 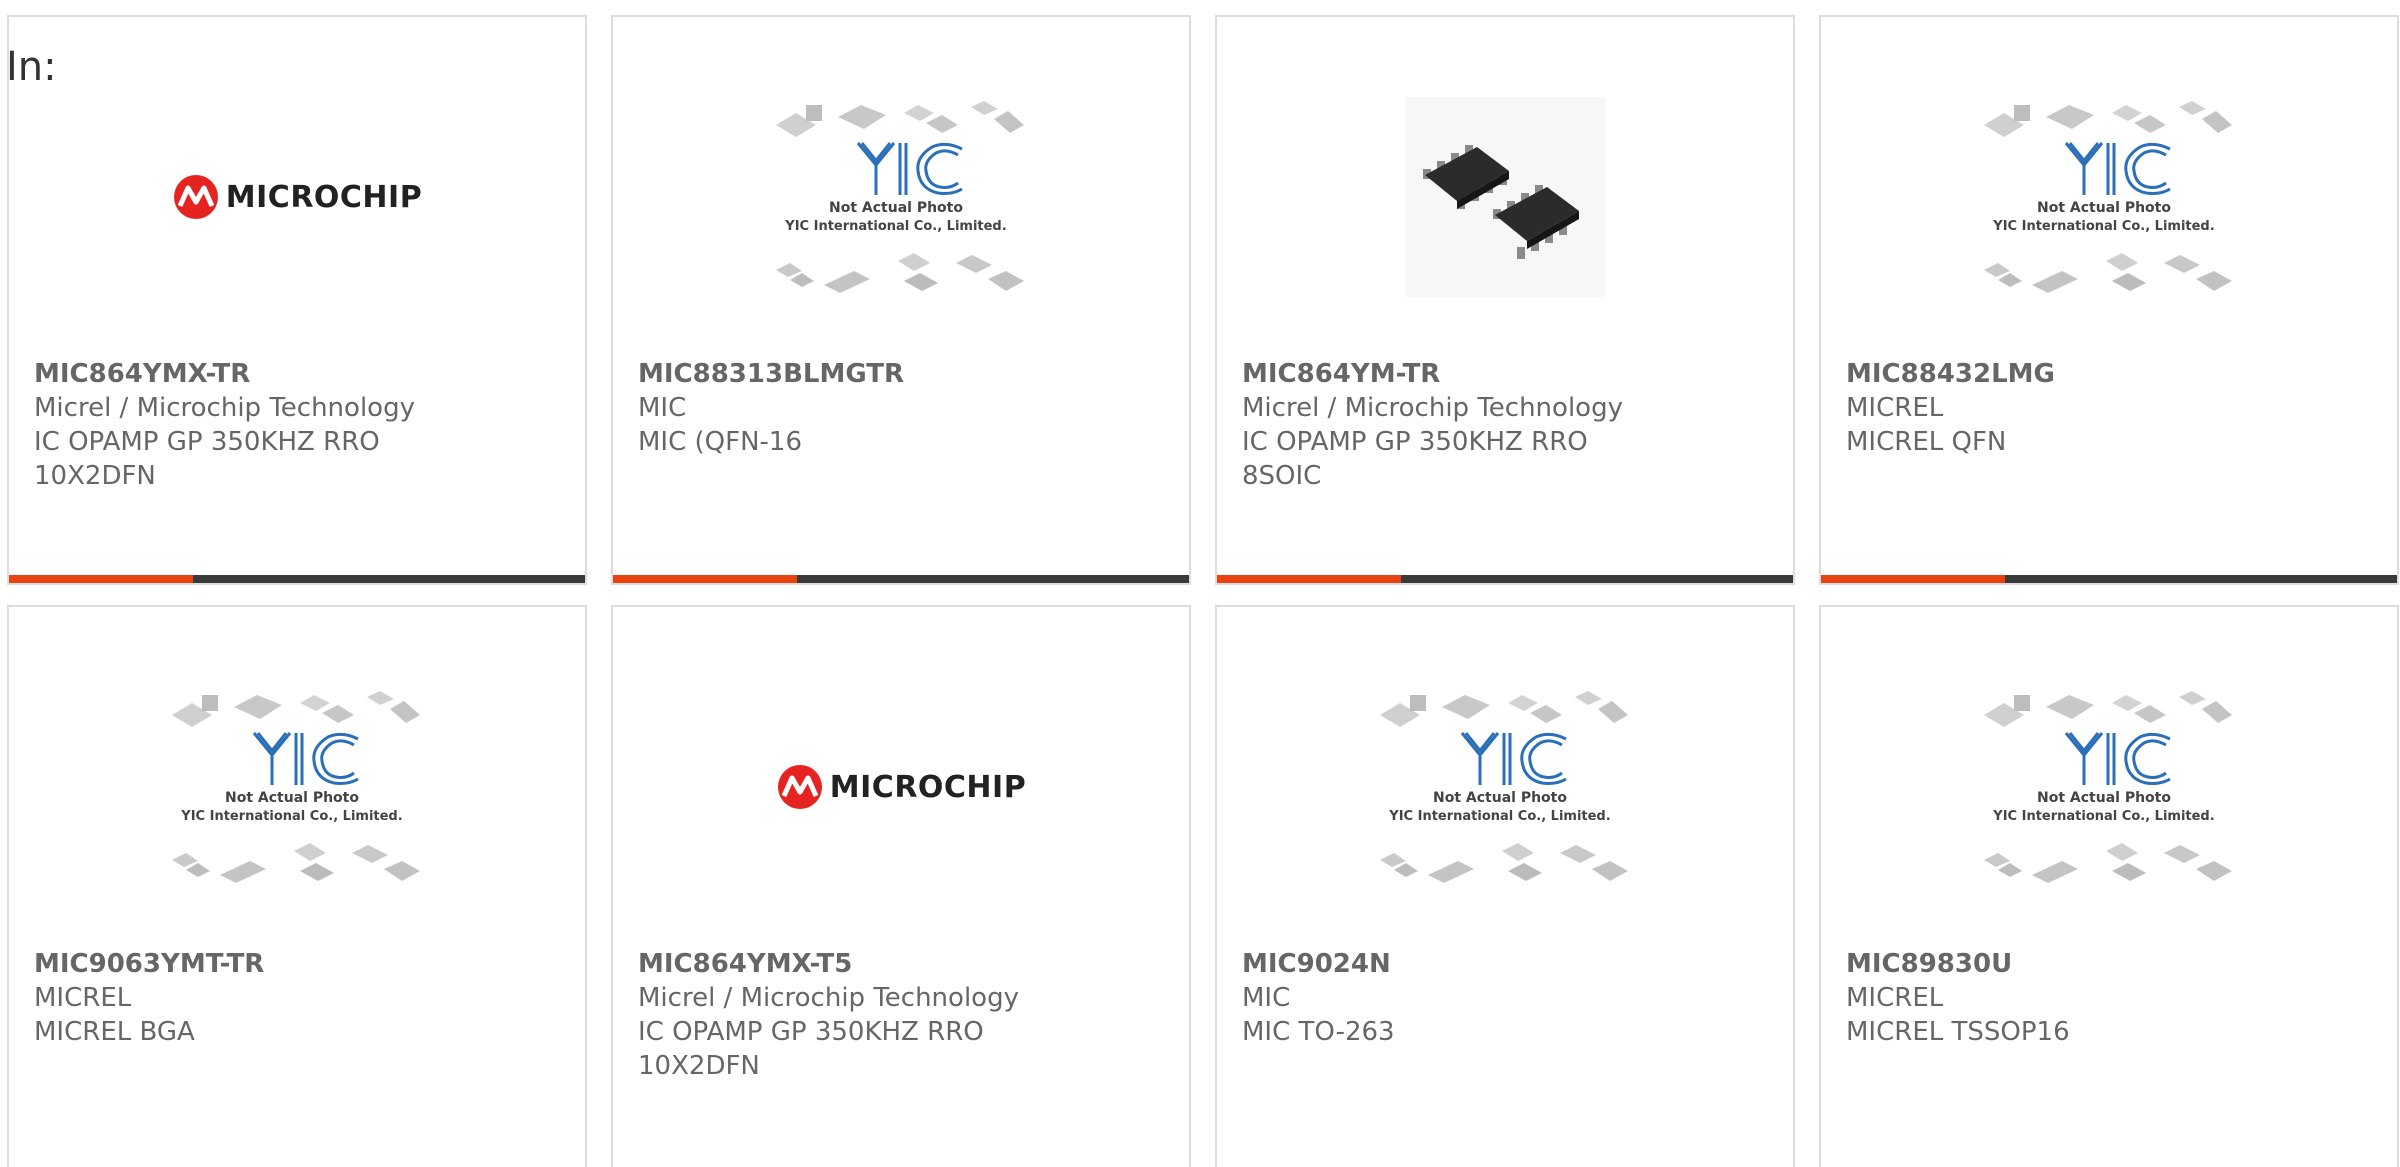 I want to click on description: MICREL TSSOP16, so click(x=1958, y=1032).